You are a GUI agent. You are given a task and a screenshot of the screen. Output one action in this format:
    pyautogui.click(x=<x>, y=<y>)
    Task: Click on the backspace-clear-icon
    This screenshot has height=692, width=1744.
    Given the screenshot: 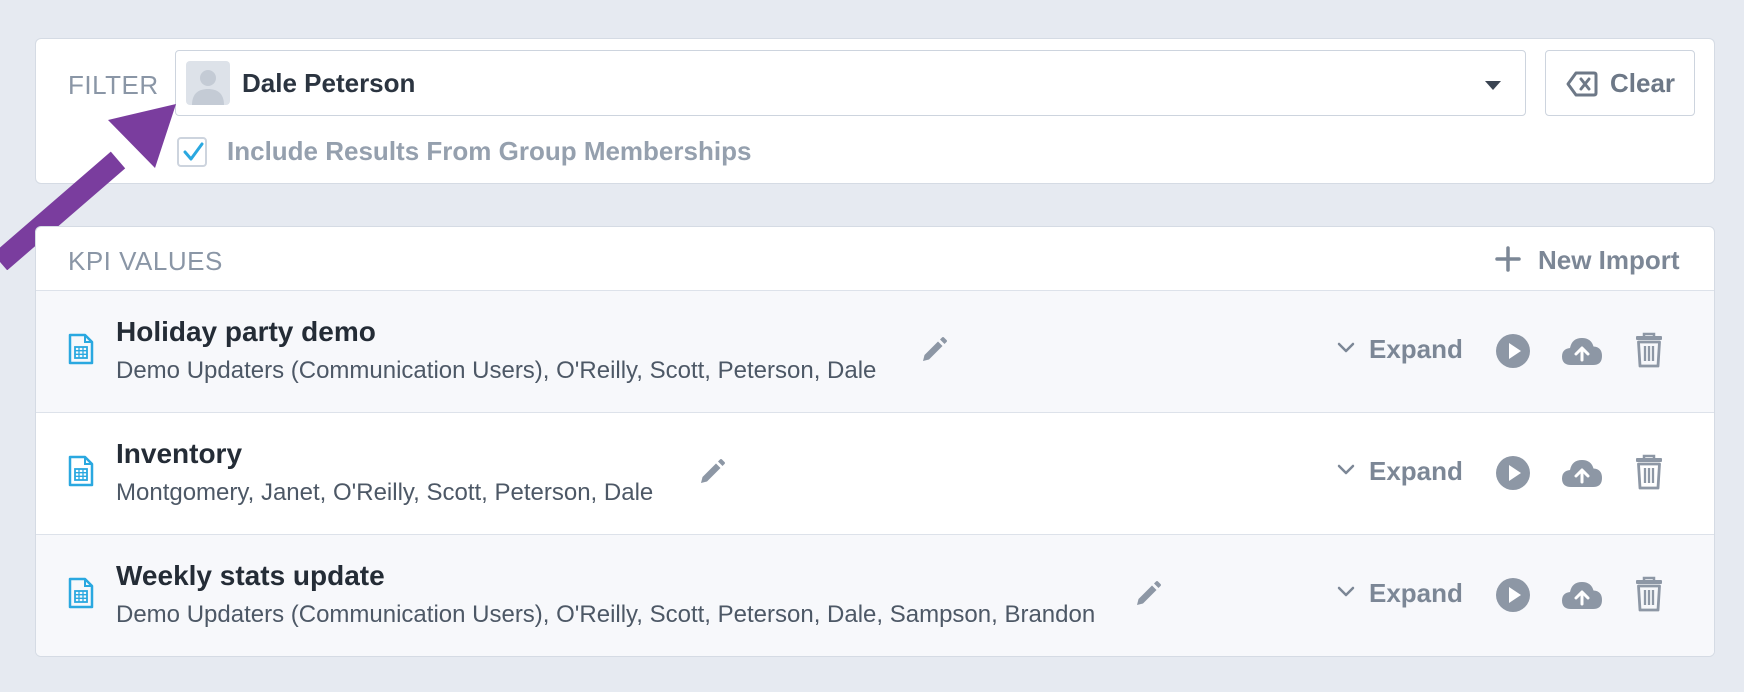 What is the action you would take?
    pyautogui.click(x=1582, y=84)
    